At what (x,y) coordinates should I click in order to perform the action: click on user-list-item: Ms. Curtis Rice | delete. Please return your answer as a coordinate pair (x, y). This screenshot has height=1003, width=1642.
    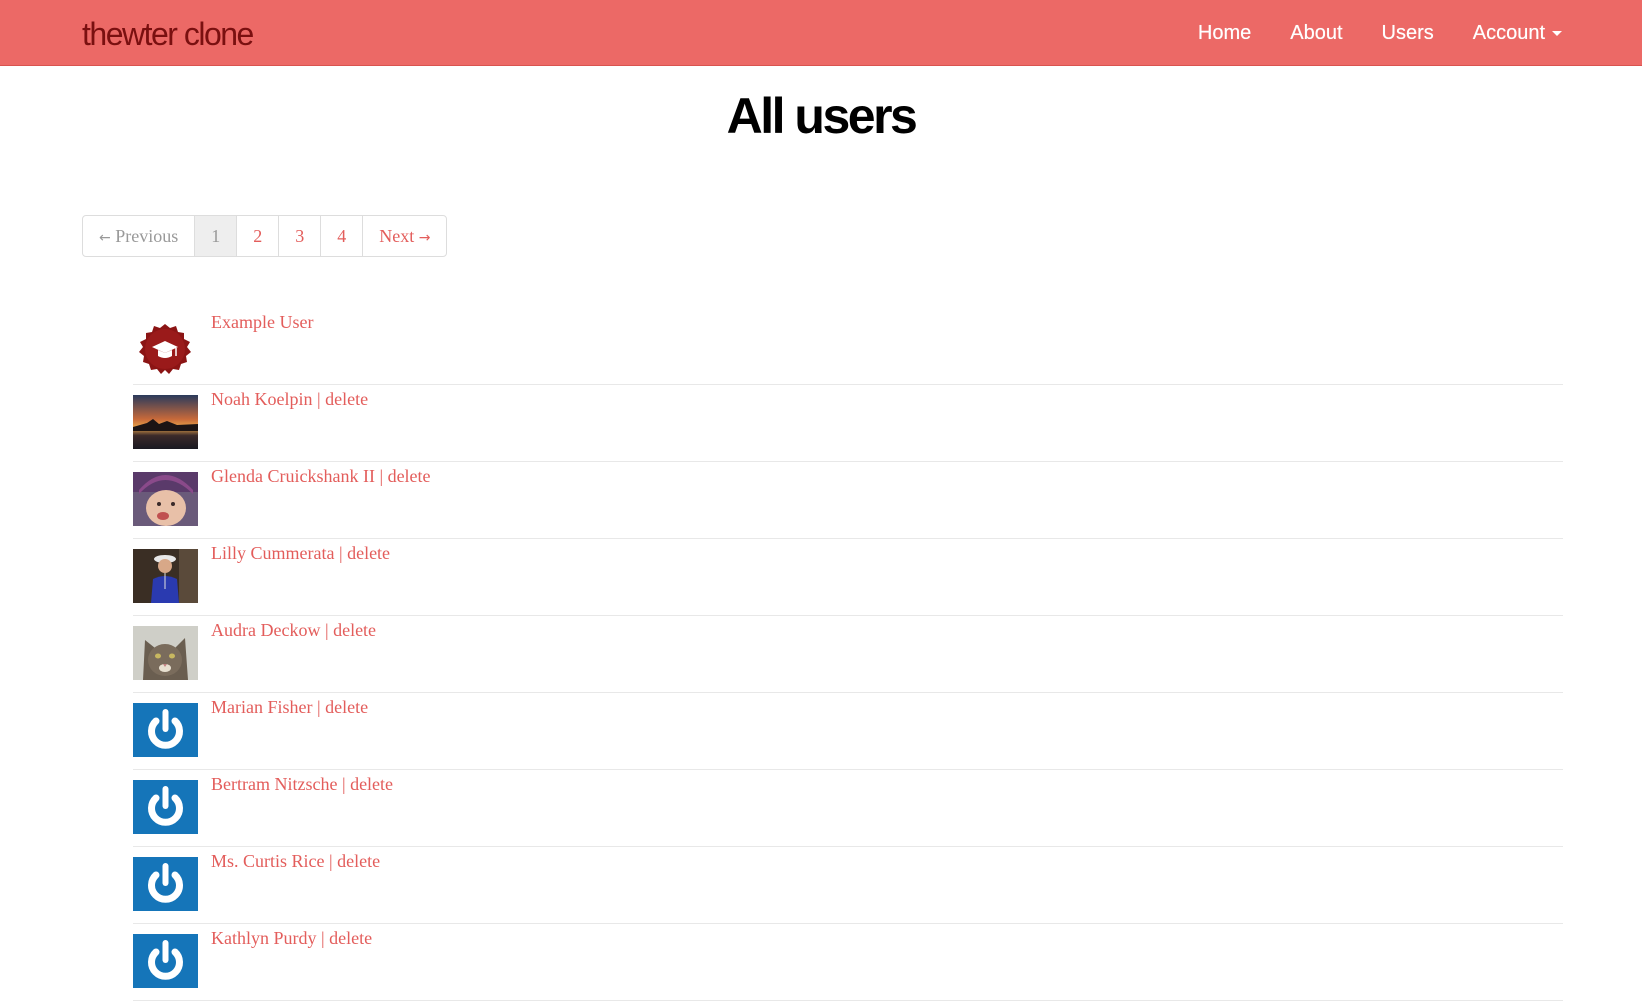
    Looking at the image, I should click on (848, 885).